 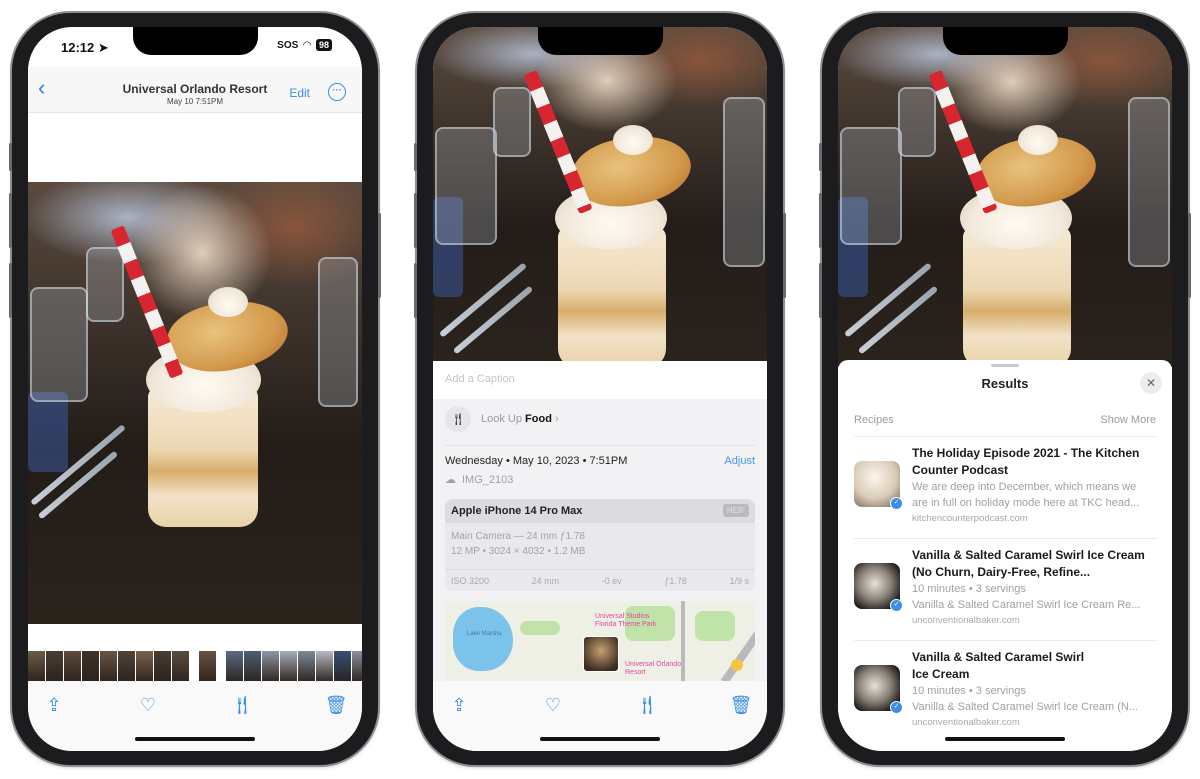 I want to click on exif-focal: 24 mm, so click(x=545, y=580).